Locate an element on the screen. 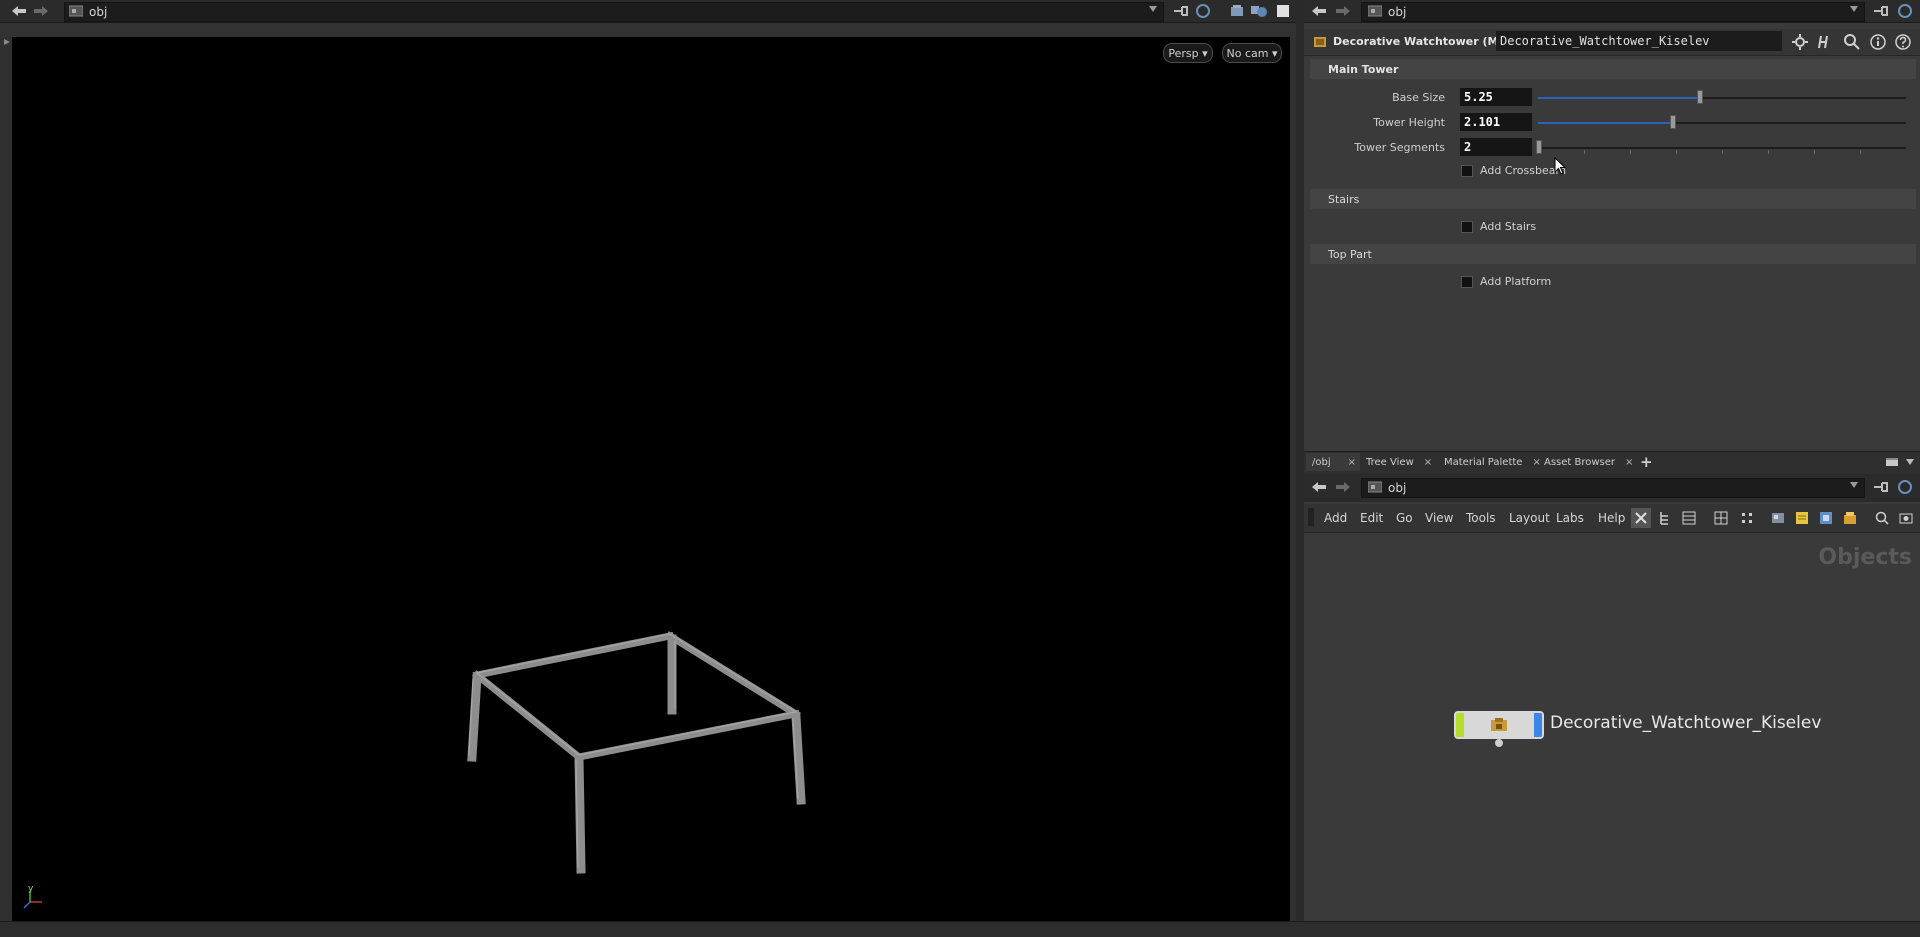 This screenshot has width=1920, height=937. tower-segments-field: 2 is located at coordinates (1496, 147).